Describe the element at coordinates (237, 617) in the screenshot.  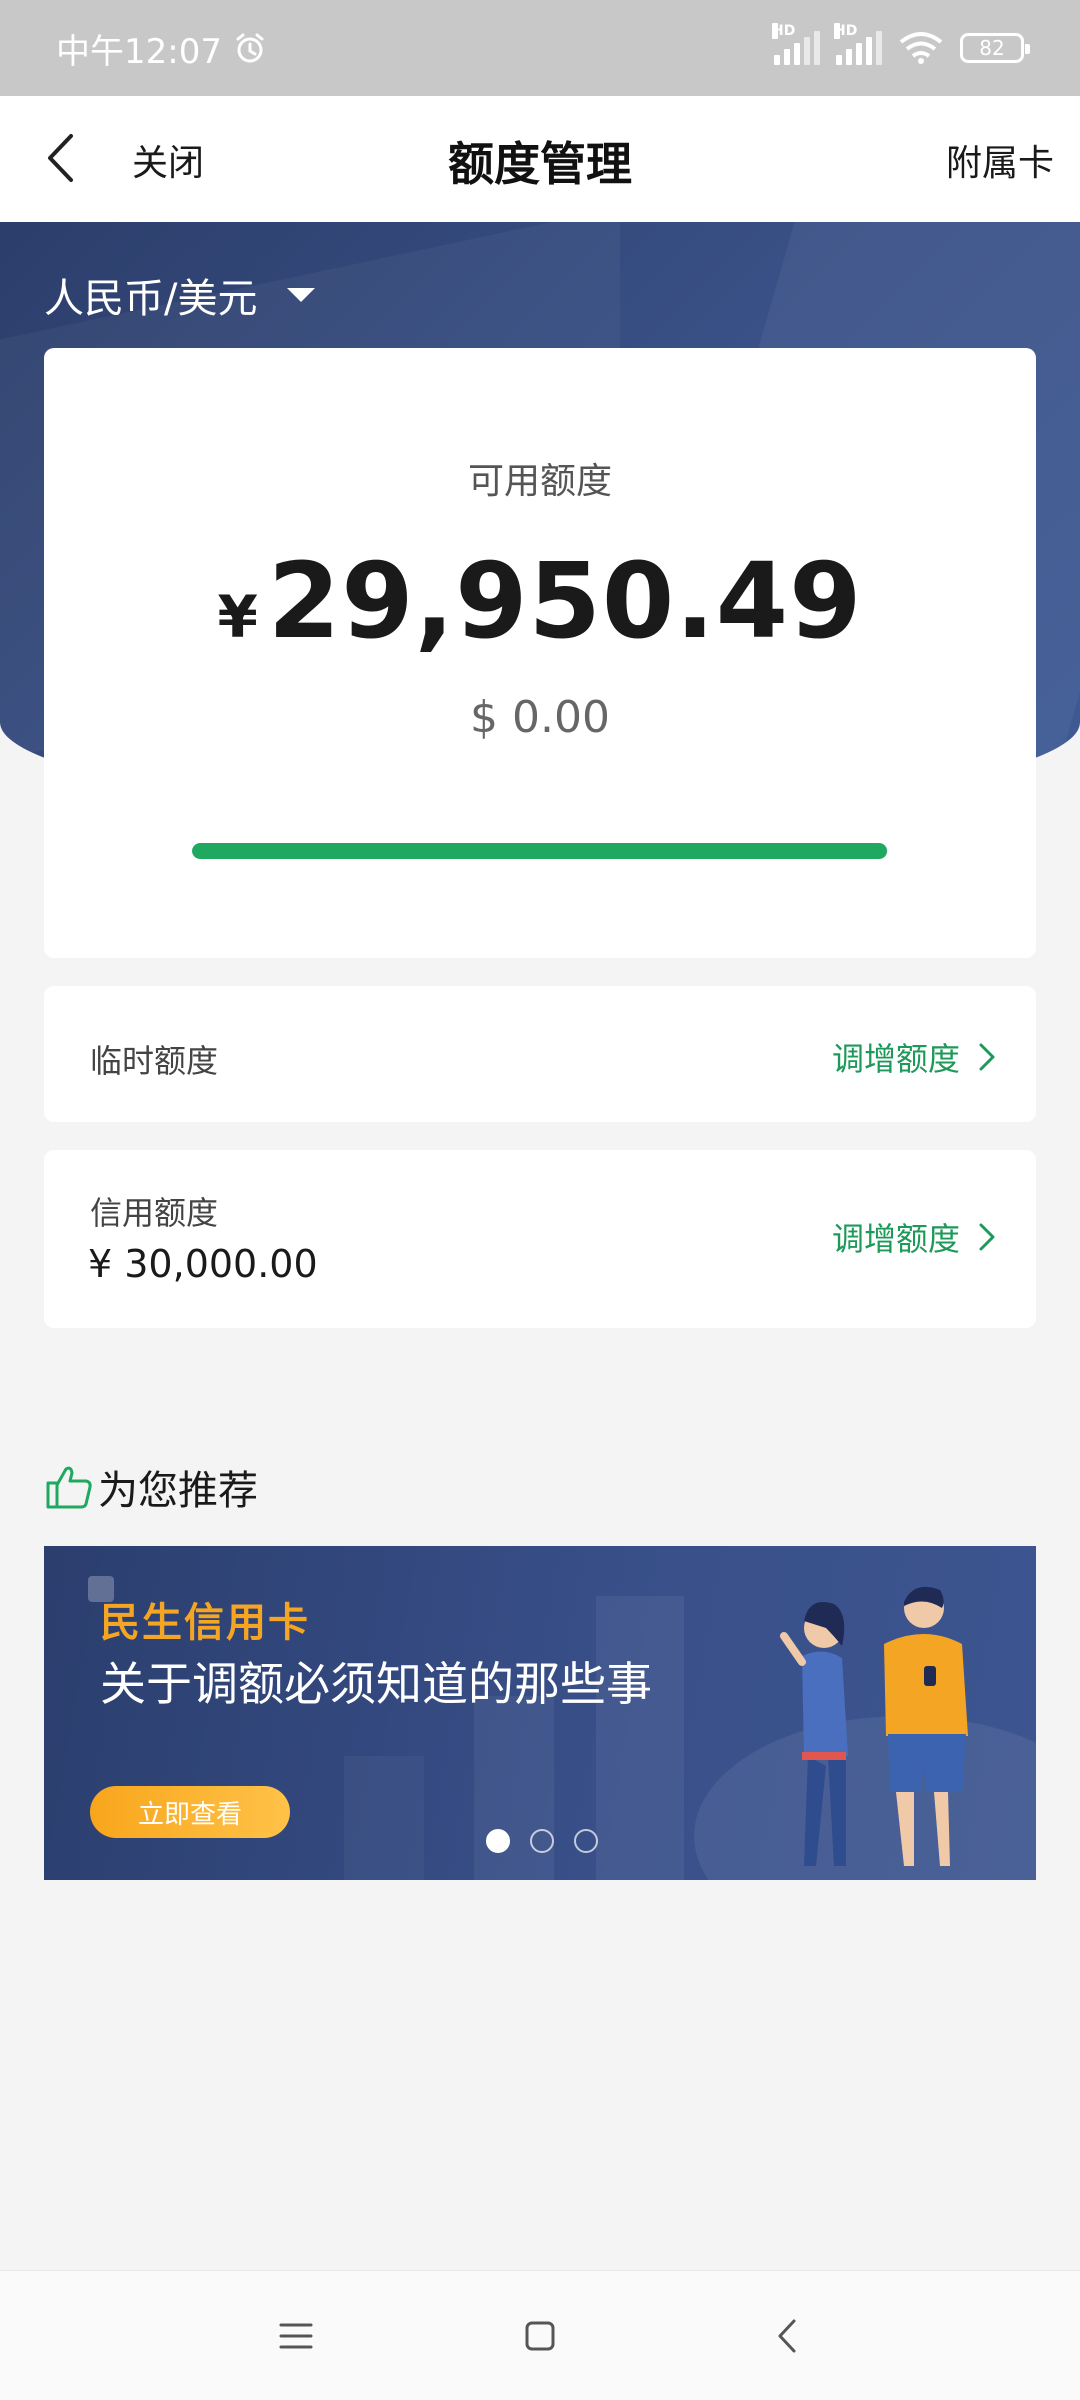
I see `currency-symbol: ¥` at that location.